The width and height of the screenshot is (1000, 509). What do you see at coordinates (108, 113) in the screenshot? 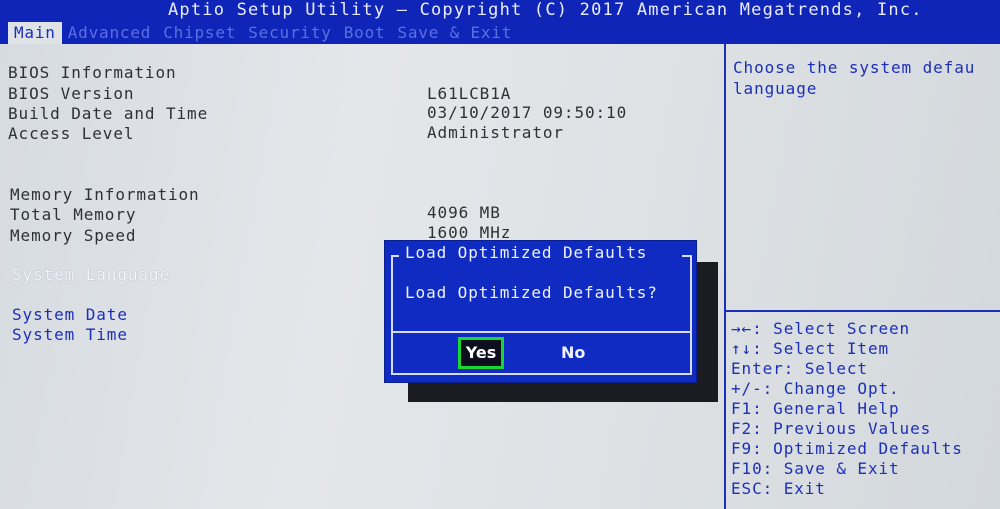
I see `build-date-label: Build Date and Time` at bounding box center [108, 113].